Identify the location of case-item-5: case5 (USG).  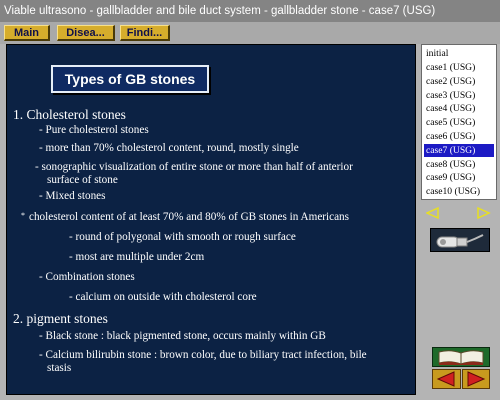
(459, 122).